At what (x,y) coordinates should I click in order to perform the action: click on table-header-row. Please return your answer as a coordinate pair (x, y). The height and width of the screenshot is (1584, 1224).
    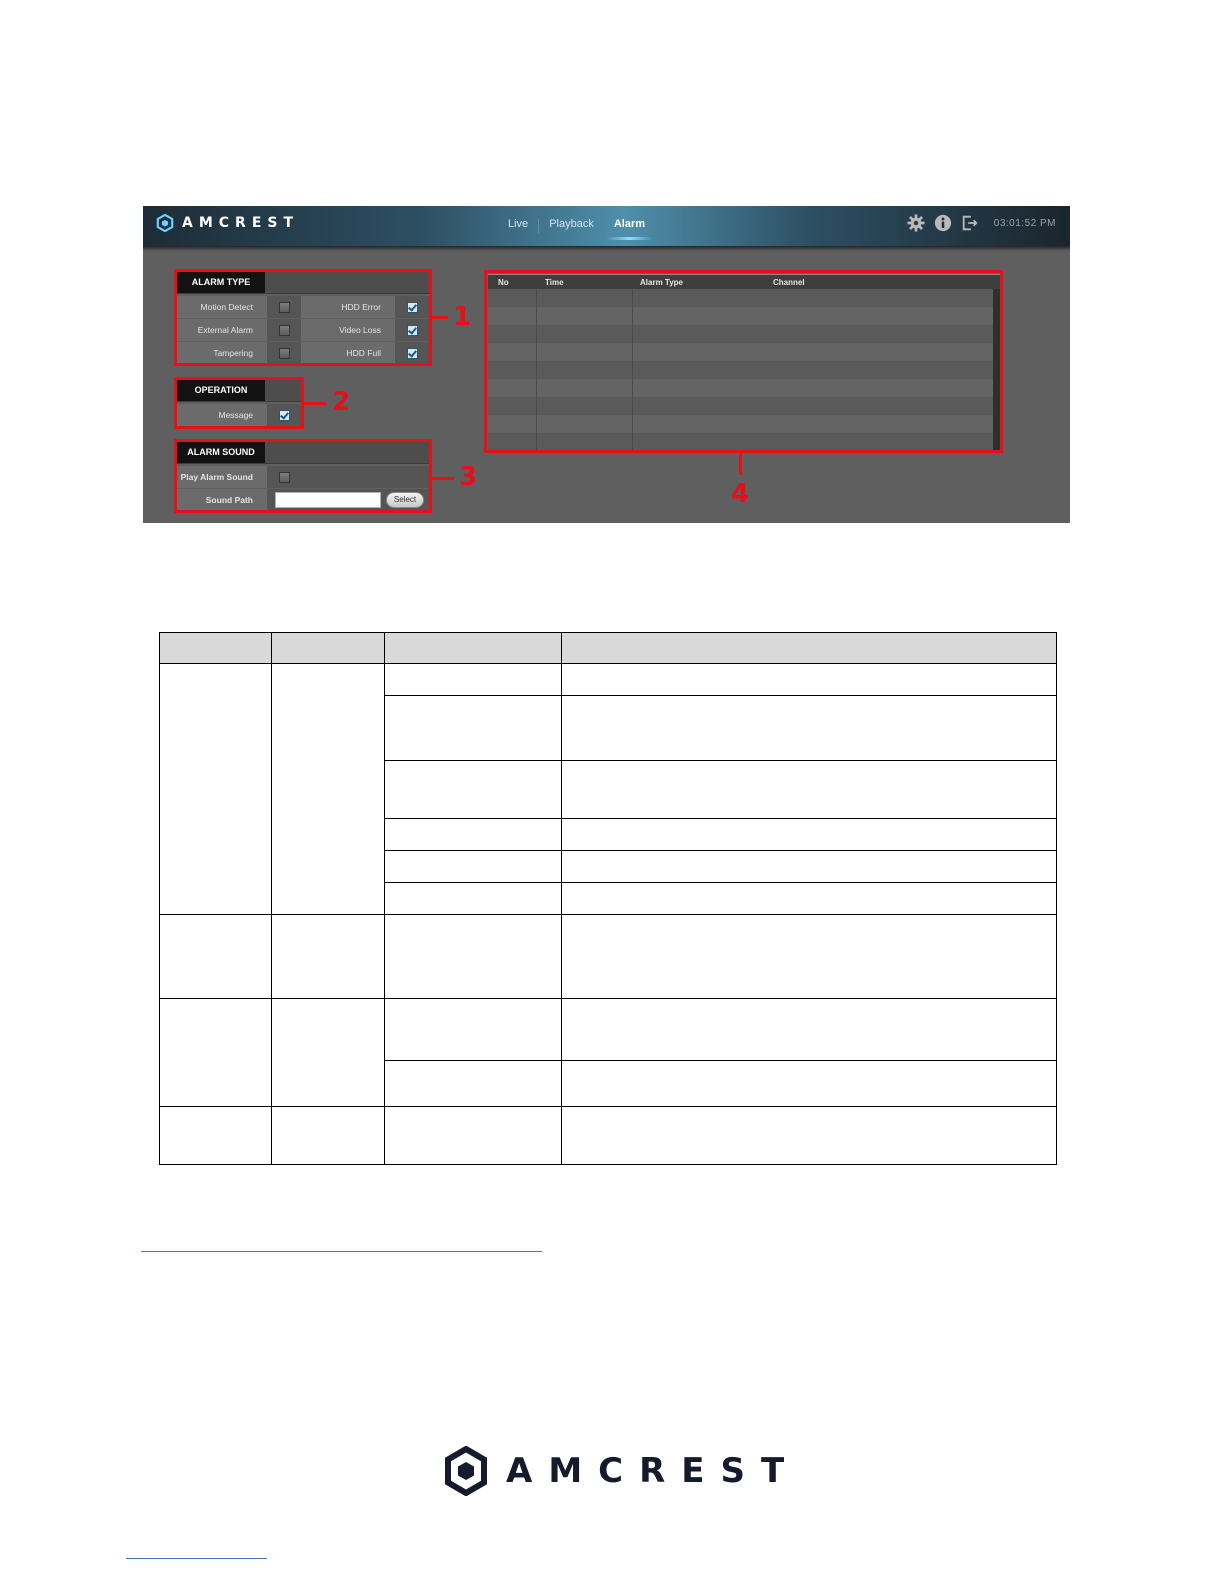
    Looking at the image, I should click on (608, 648).